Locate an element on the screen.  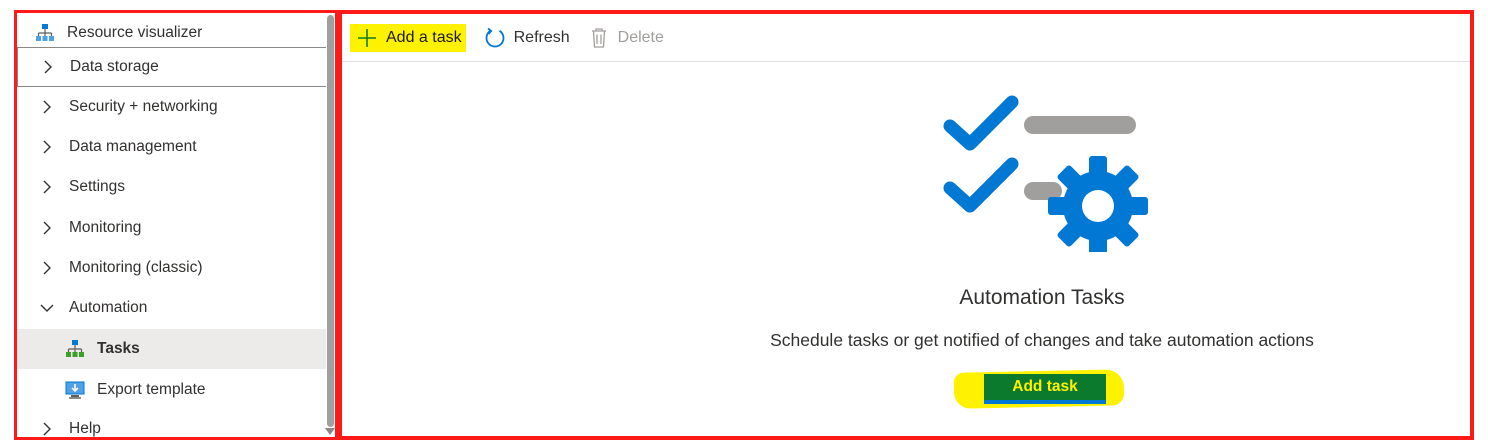
add-task-cta: Add task is located at coordinates (1039, 389).